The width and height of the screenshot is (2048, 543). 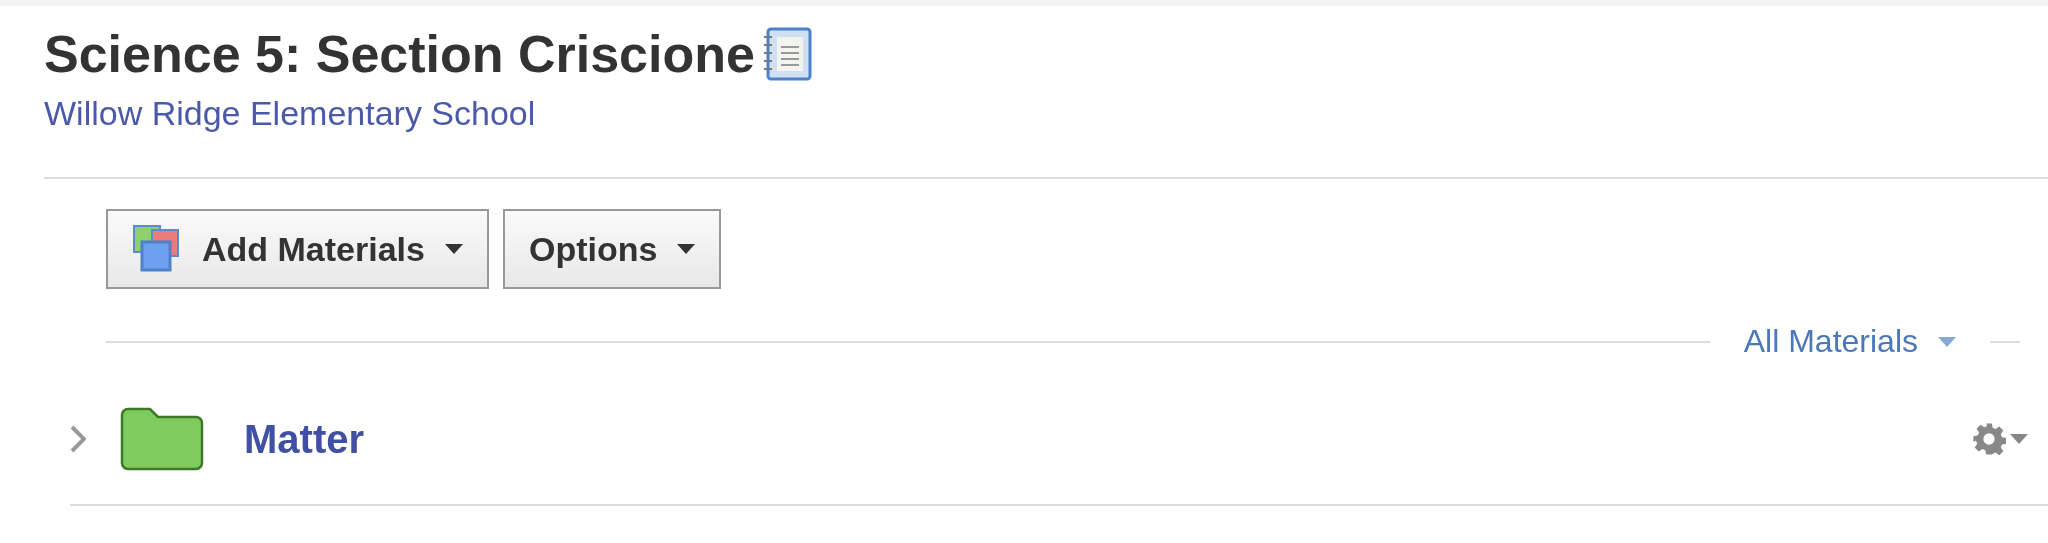 What do you see at coordinates (290, 113) in the screenshot?
I see `school-link: Willow Ridge Elementary School` at bounding box center [290, 113].